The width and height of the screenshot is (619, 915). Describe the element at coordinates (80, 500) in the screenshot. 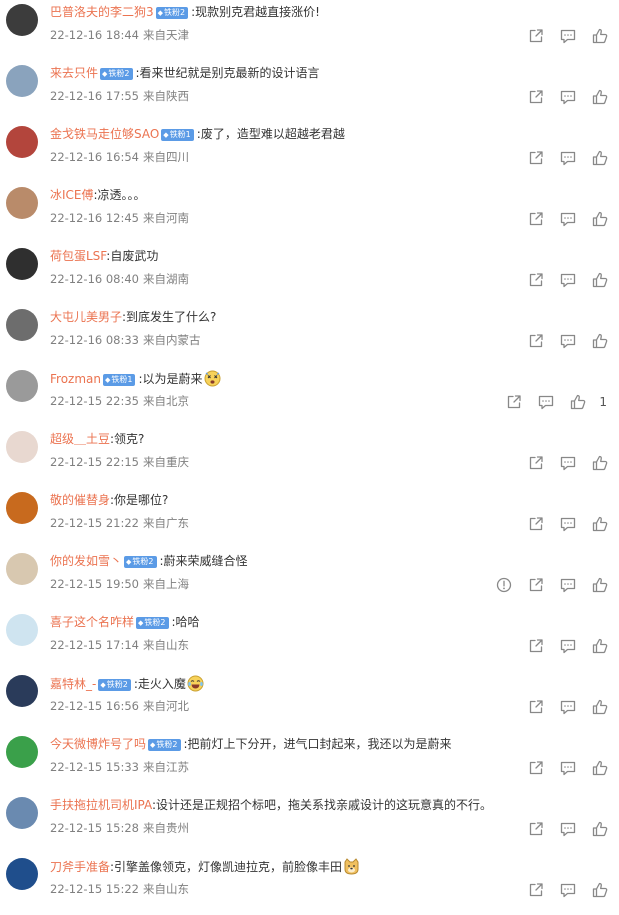

I see `username-link: 敬的催替身` at that location.